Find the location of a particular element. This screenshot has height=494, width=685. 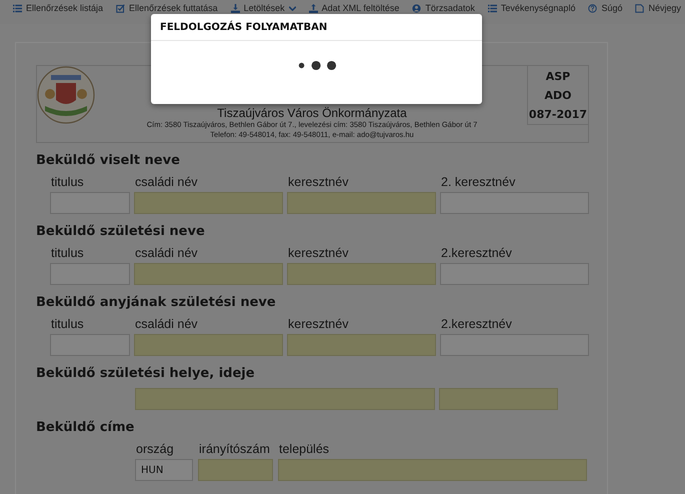

section-title: Beküldő viselt neve is located at coordinates (108, 161).